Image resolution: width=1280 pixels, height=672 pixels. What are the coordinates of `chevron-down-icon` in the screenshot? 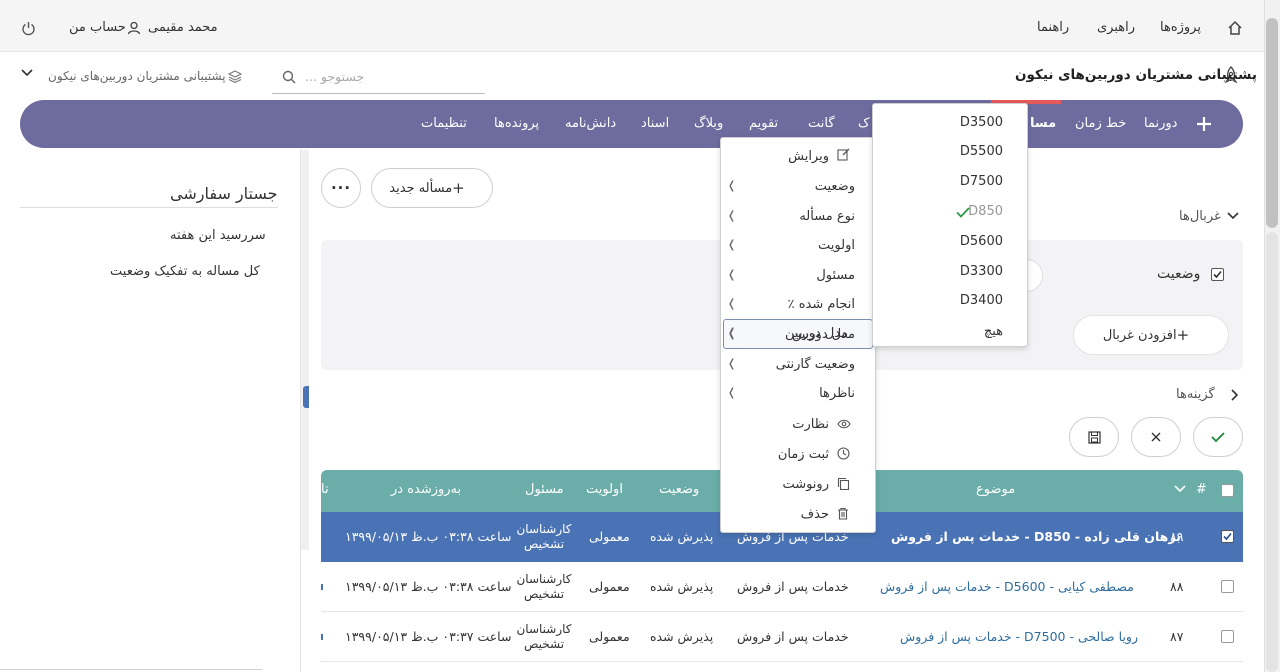 It's located at (27, 73).